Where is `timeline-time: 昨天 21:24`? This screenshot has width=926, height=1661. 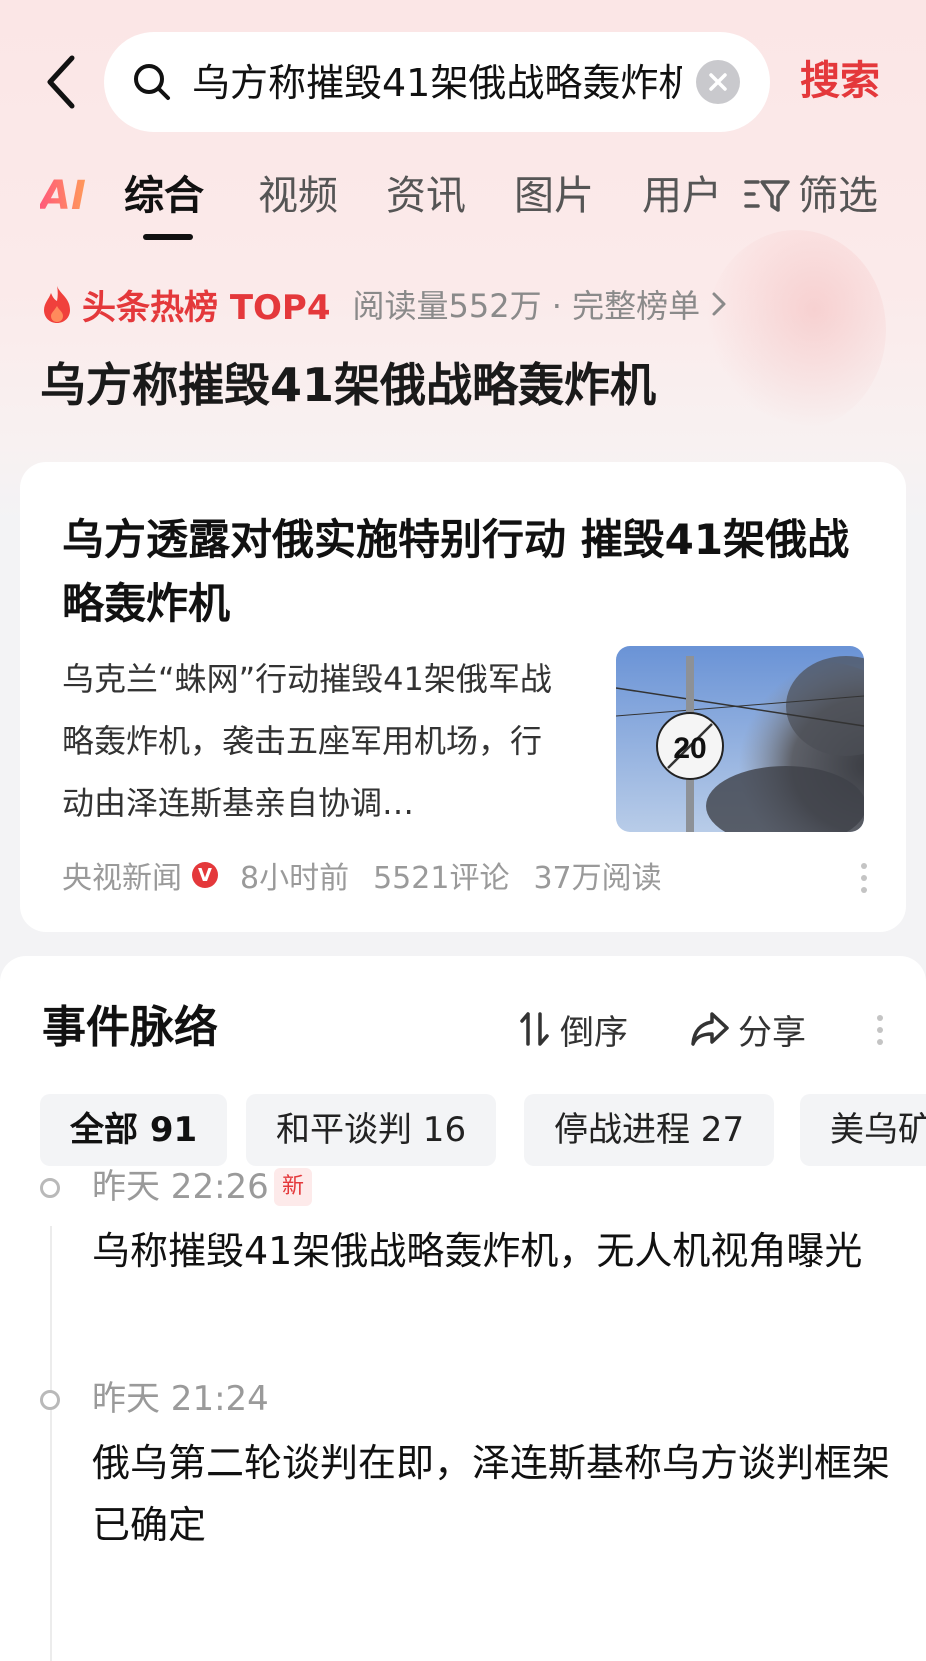
timeline-time: 昨天 21:24 is located at coordinates (180, 1399).